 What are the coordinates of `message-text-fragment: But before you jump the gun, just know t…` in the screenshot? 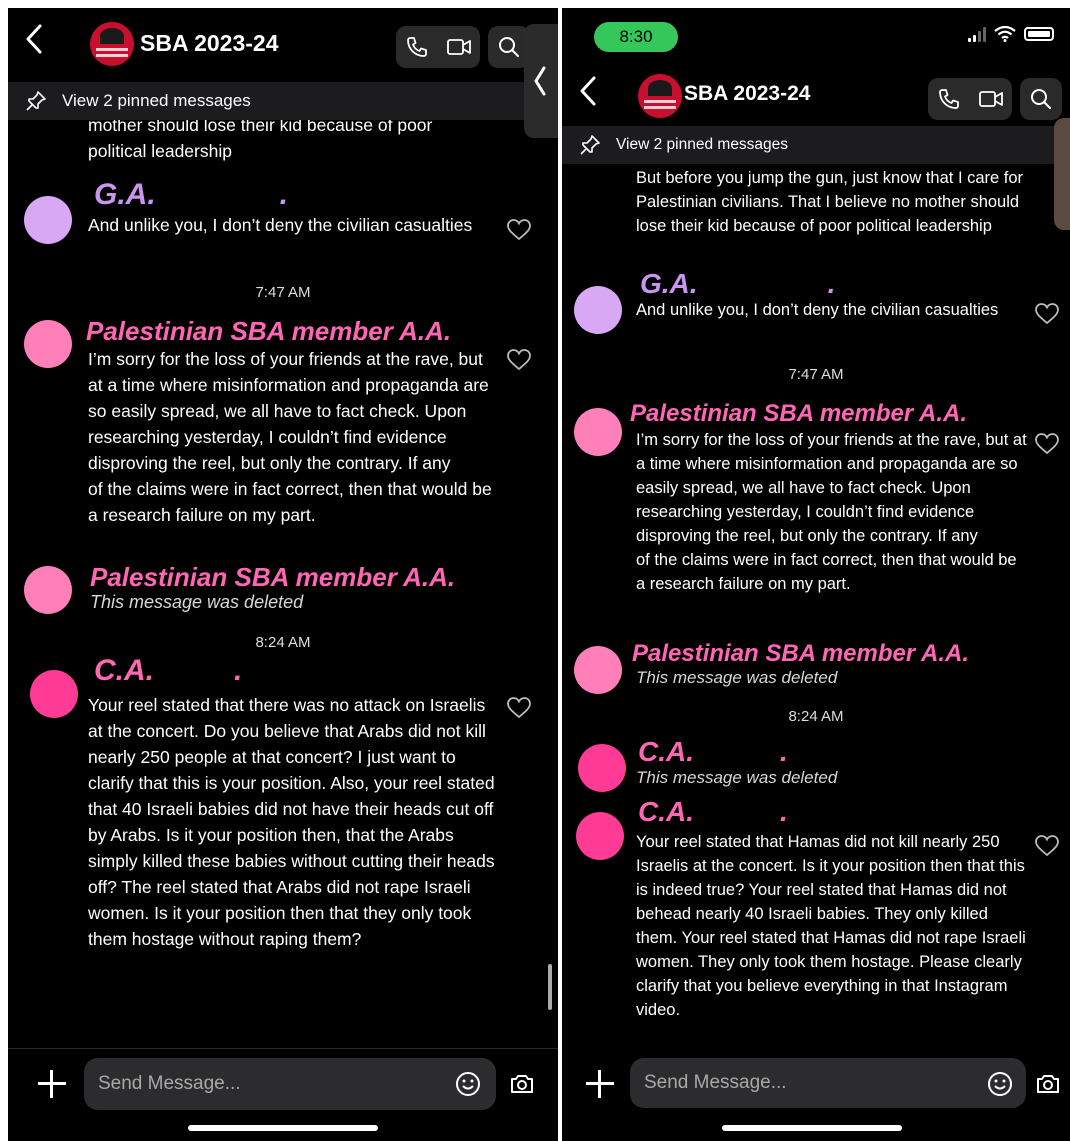 It's located at (830, 202).